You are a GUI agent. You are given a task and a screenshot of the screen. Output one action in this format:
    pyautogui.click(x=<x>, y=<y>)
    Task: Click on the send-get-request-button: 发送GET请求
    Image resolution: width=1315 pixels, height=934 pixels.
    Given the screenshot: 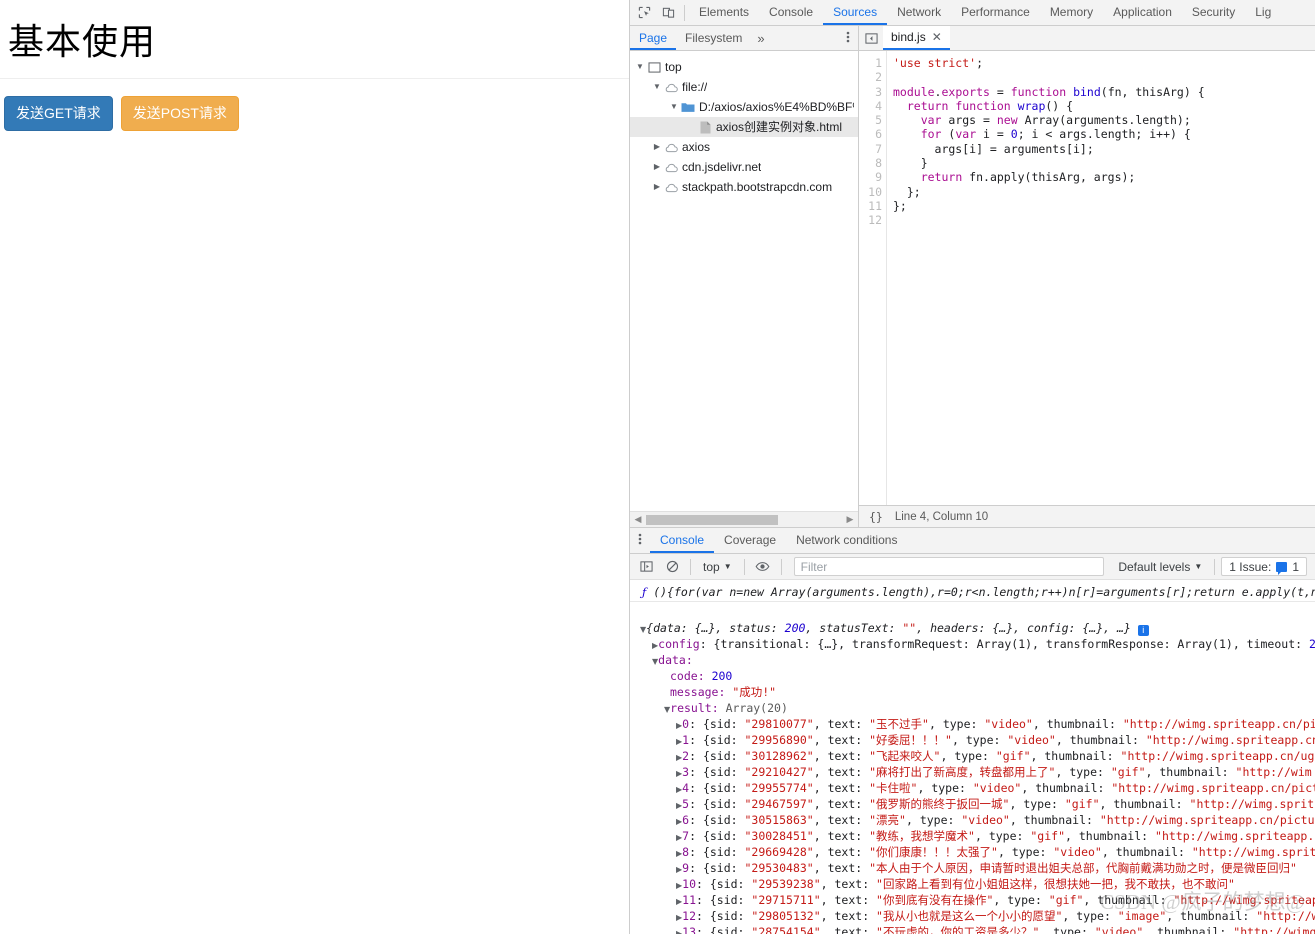 What is the action you would take?
    pyautogui.click(x=58, y=113)
    